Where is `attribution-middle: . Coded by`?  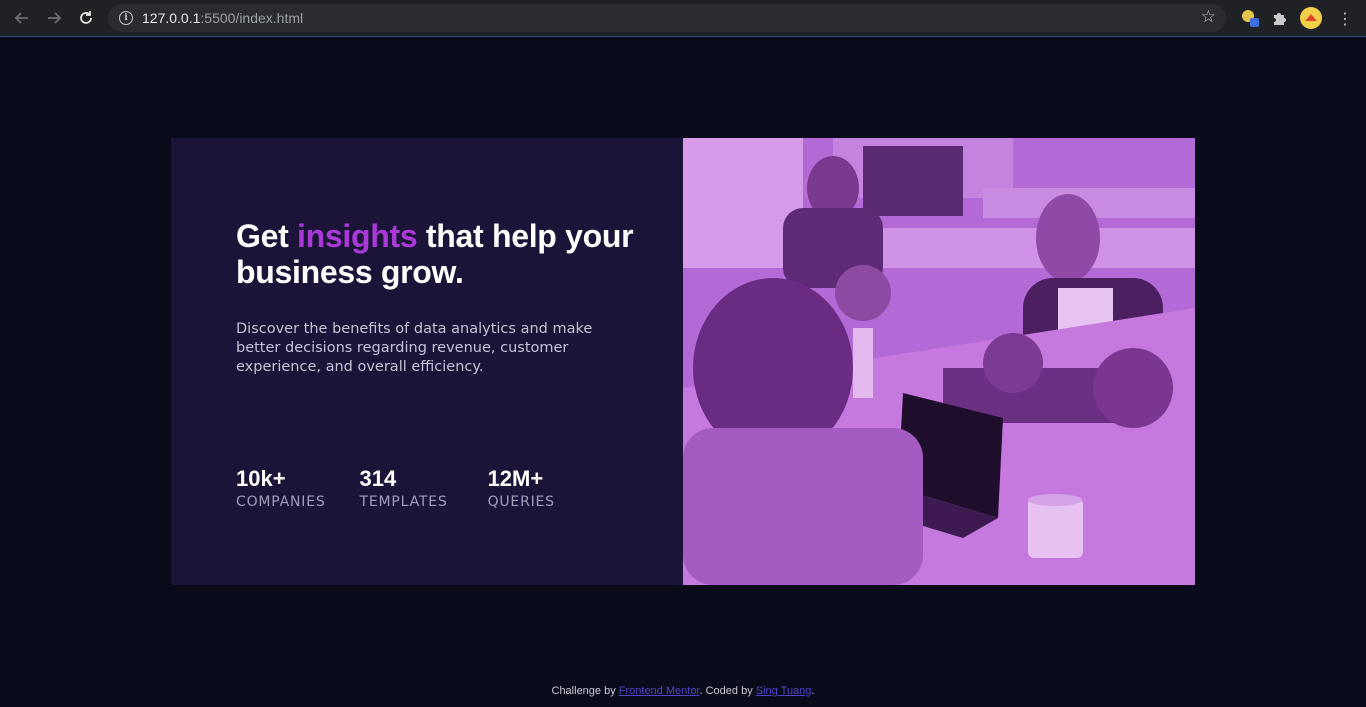
attribution-middle: . Coded by is located at coordinates (727, 691).